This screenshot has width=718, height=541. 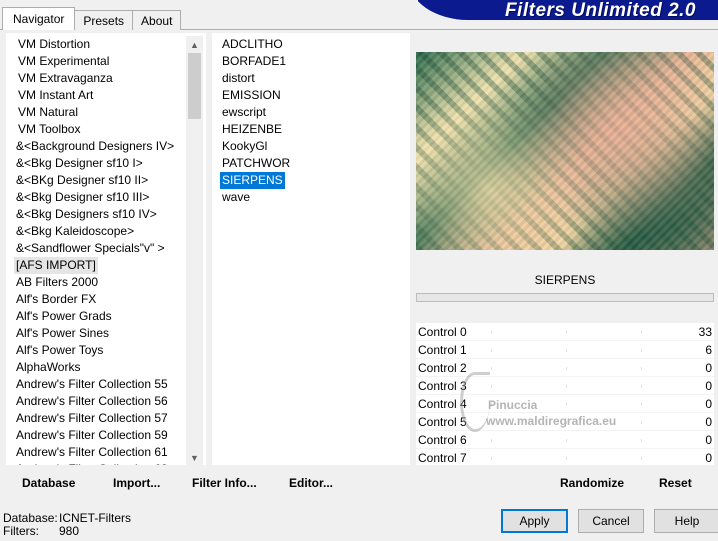 I want to click on category-row: Alf's Power Grads, so click(x=95, y=316).